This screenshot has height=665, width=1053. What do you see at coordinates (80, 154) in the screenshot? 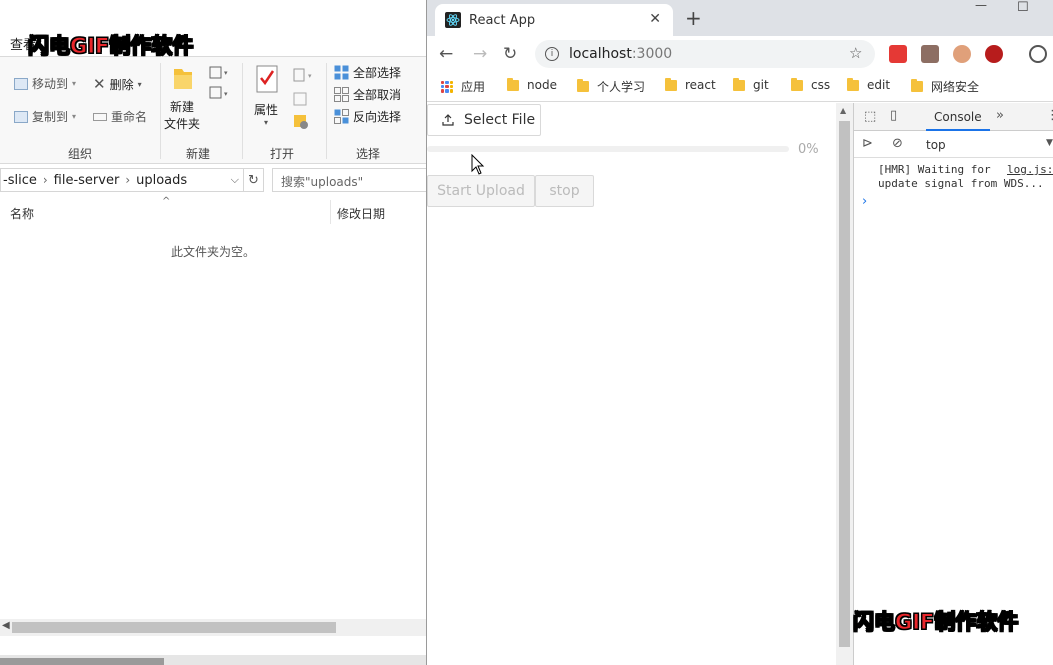
I see `group-label-organize: 组织` at bounding box center [80, 154].